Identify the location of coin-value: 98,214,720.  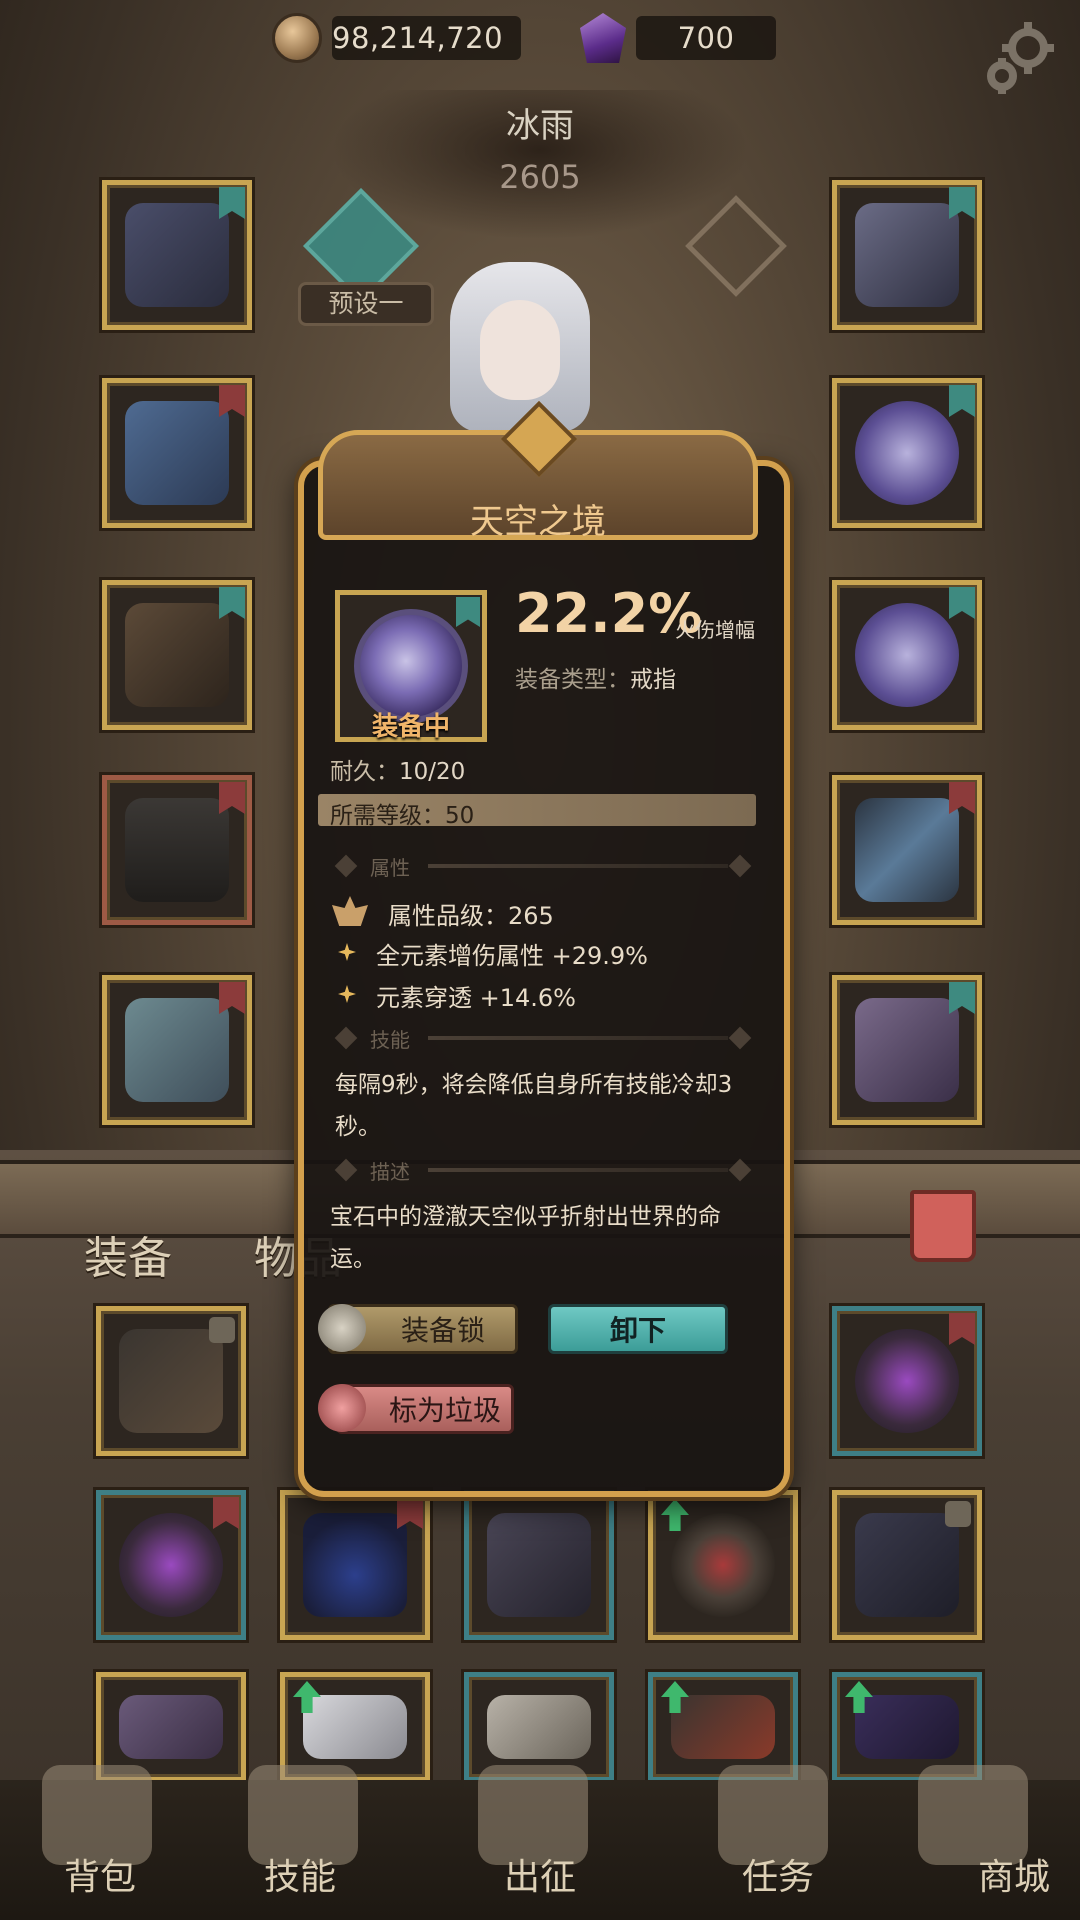
(418, 38).